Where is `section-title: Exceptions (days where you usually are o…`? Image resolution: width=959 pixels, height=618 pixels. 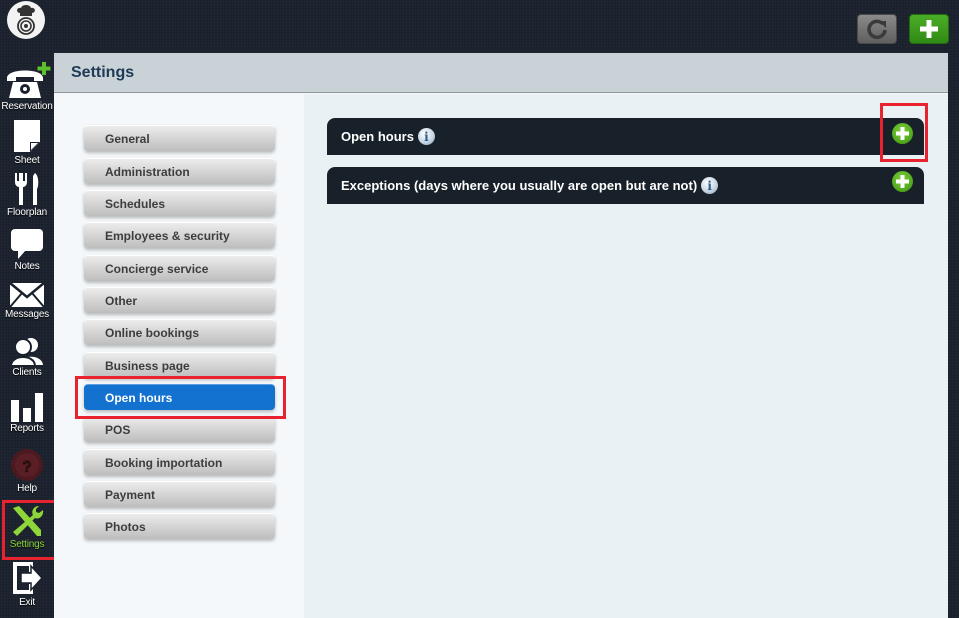 section-title: Exceptions (days where you usually are o… is located at coordinates (519, 185).